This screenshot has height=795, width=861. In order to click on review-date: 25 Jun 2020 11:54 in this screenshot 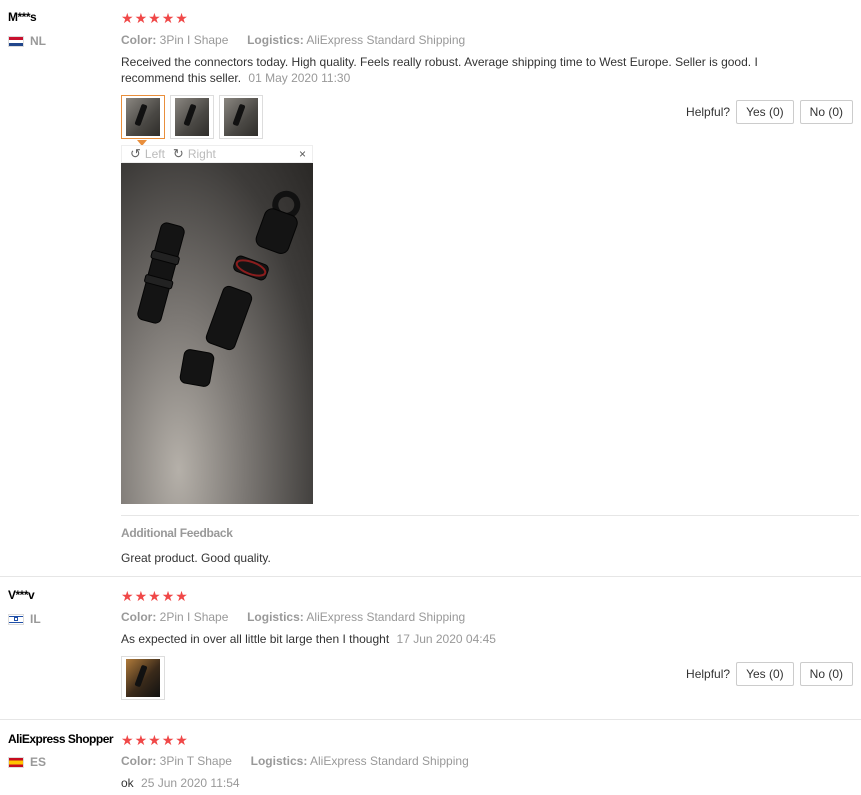, I will do `click(190, 783)`.